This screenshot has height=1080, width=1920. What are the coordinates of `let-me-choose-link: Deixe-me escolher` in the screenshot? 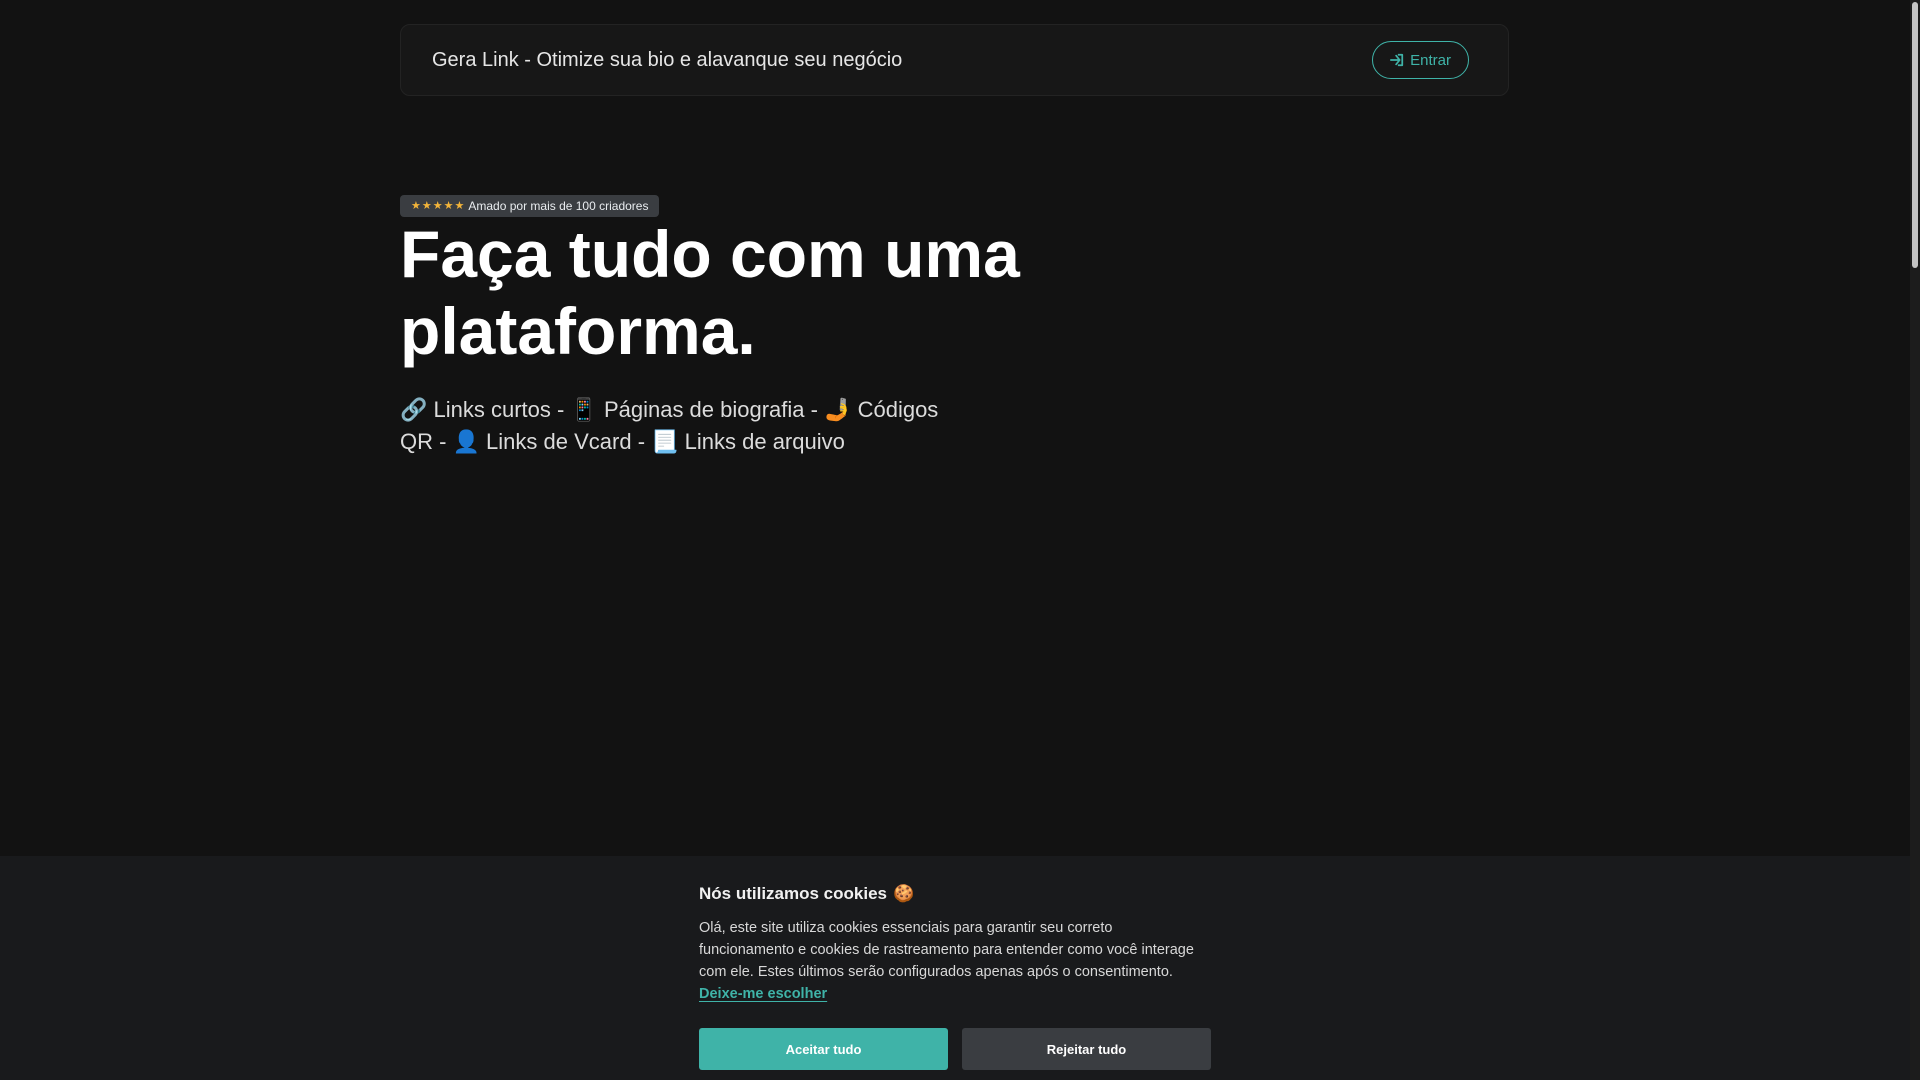 It's located at (763, 994).